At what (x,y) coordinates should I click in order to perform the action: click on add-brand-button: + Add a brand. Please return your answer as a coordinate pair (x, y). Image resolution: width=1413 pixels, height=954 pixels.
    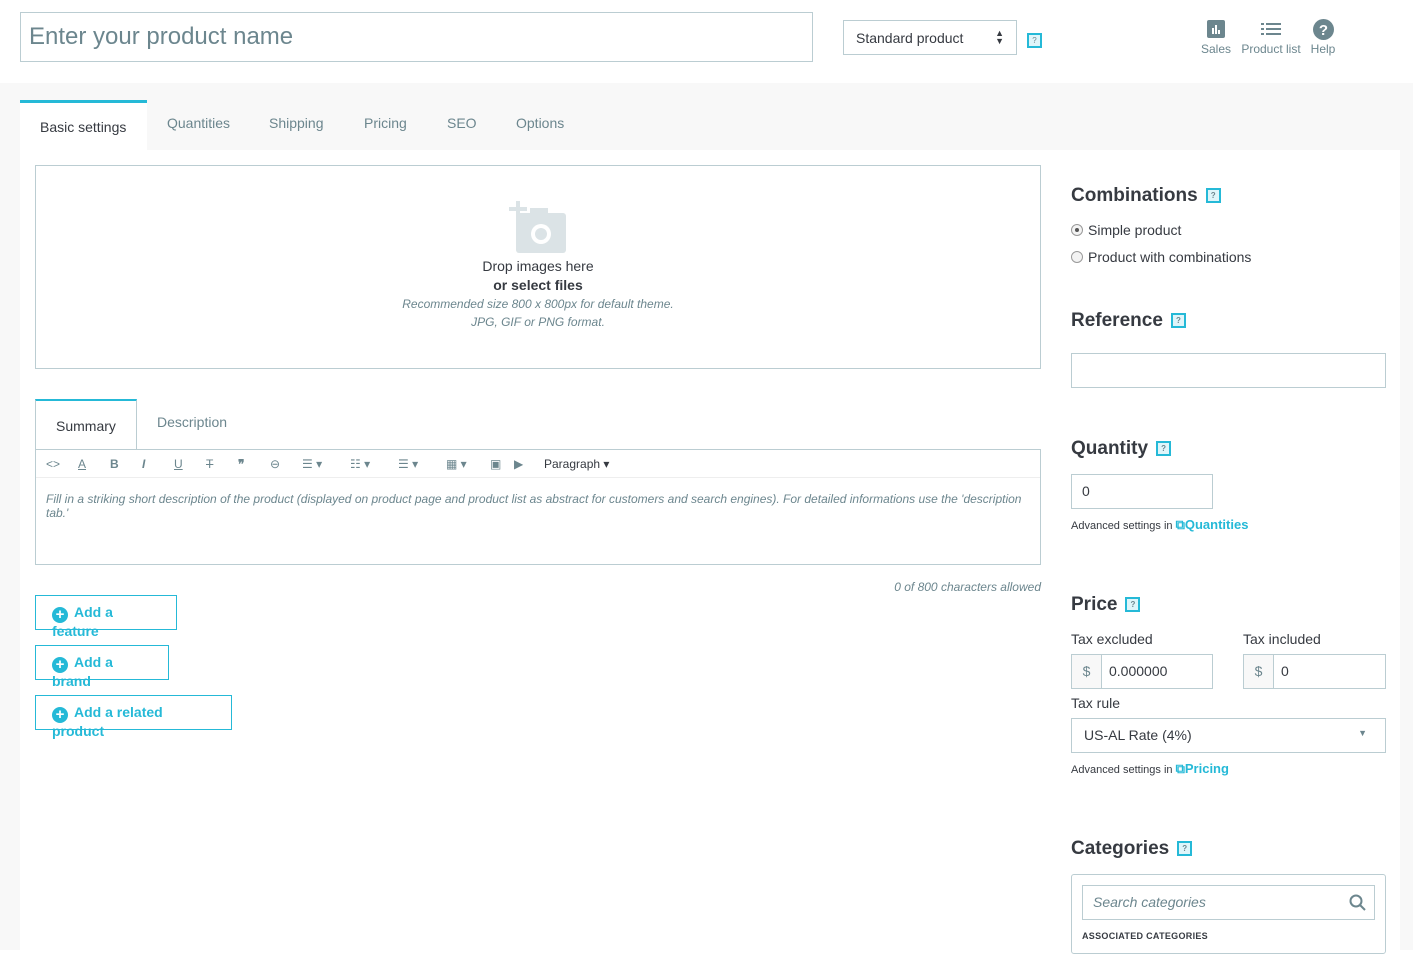
    Looking at the image, I should click on (102, 667).